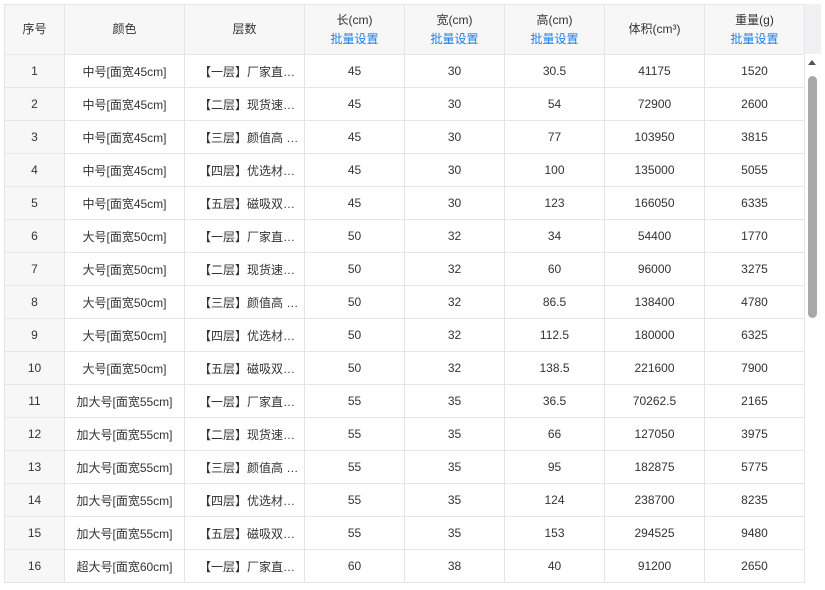  What do you see at coordinates (754, 467) in the screenshot?
I see `weight-cell: 5775` at bounding box center [754, 467].